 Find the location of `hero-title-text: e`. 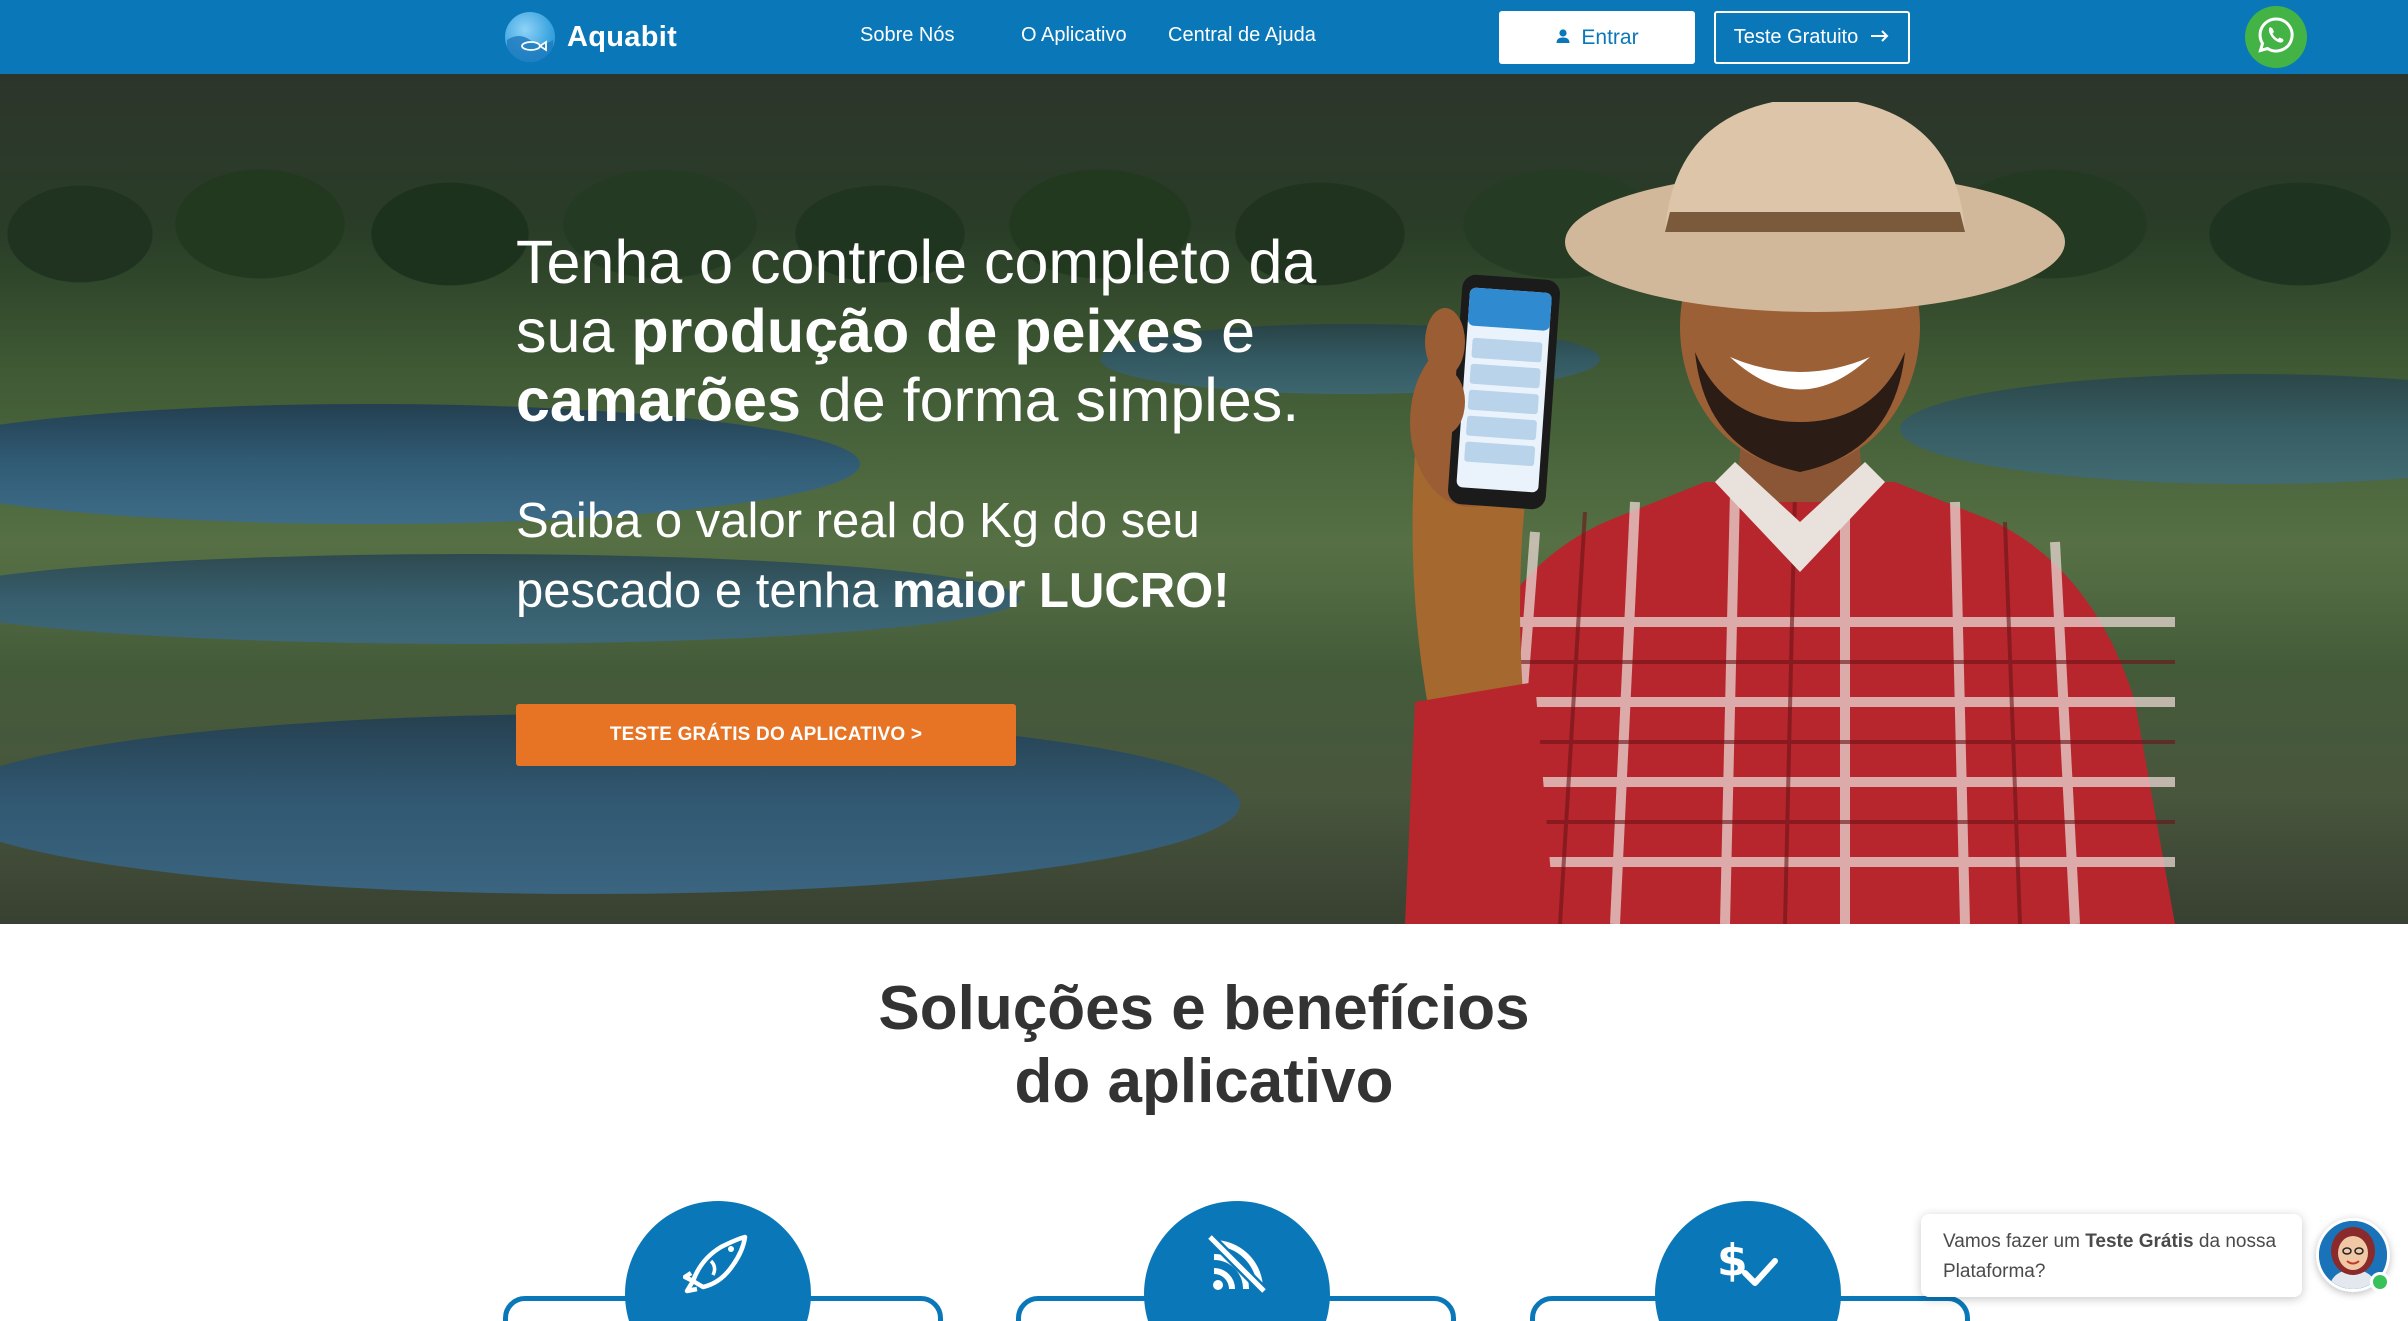

hero-title-text: e is located at coordinates (1230, 331).